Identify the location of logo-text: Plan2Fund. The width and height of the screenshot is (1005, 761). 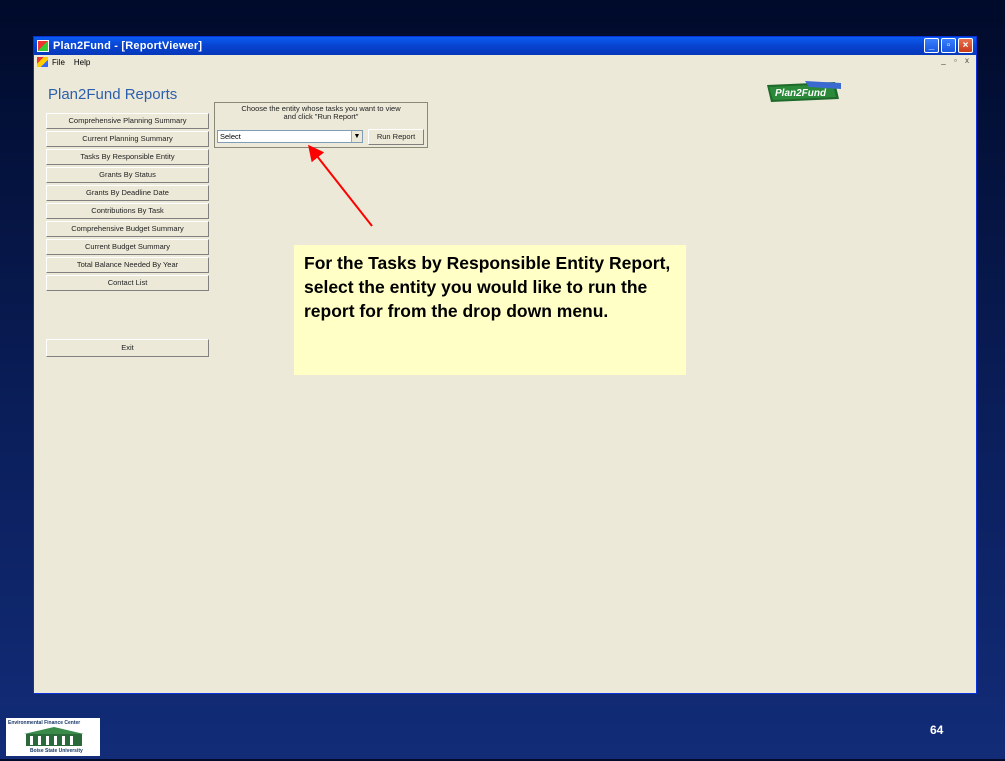
(801, 93).